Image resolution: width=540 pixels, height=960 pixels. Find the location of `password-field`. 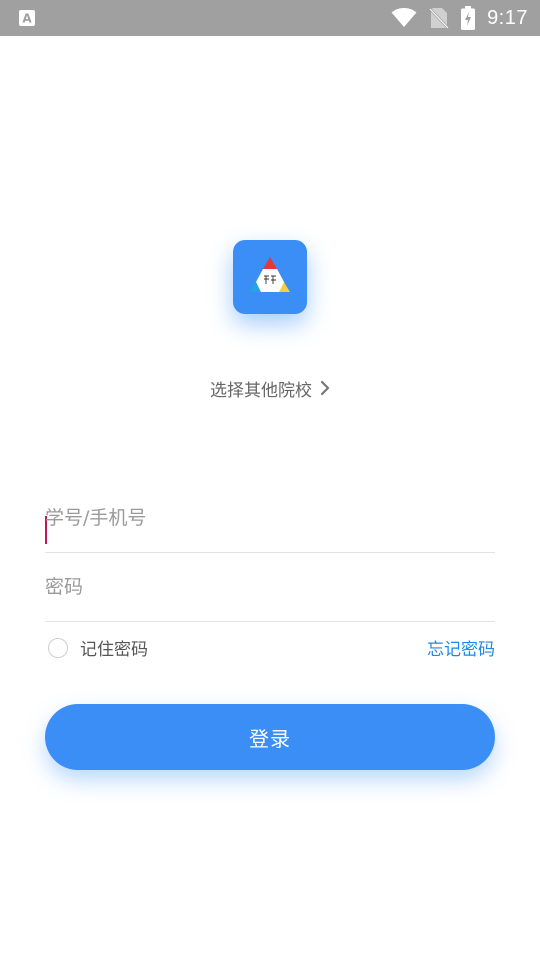

password-field is located at coordinates (270, 587).